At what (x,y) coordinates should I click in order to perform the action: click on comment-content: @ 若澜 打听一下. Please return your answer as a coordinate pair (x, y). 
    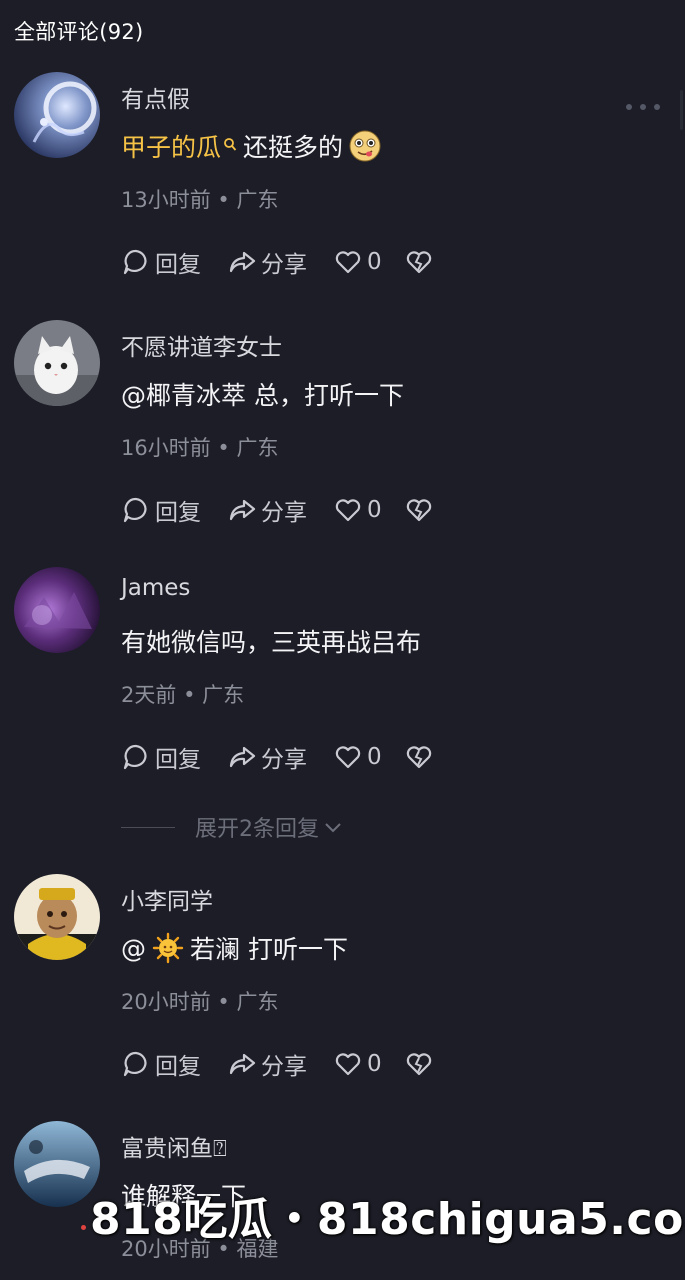
    Looking at the image, I should click on (234, 948).